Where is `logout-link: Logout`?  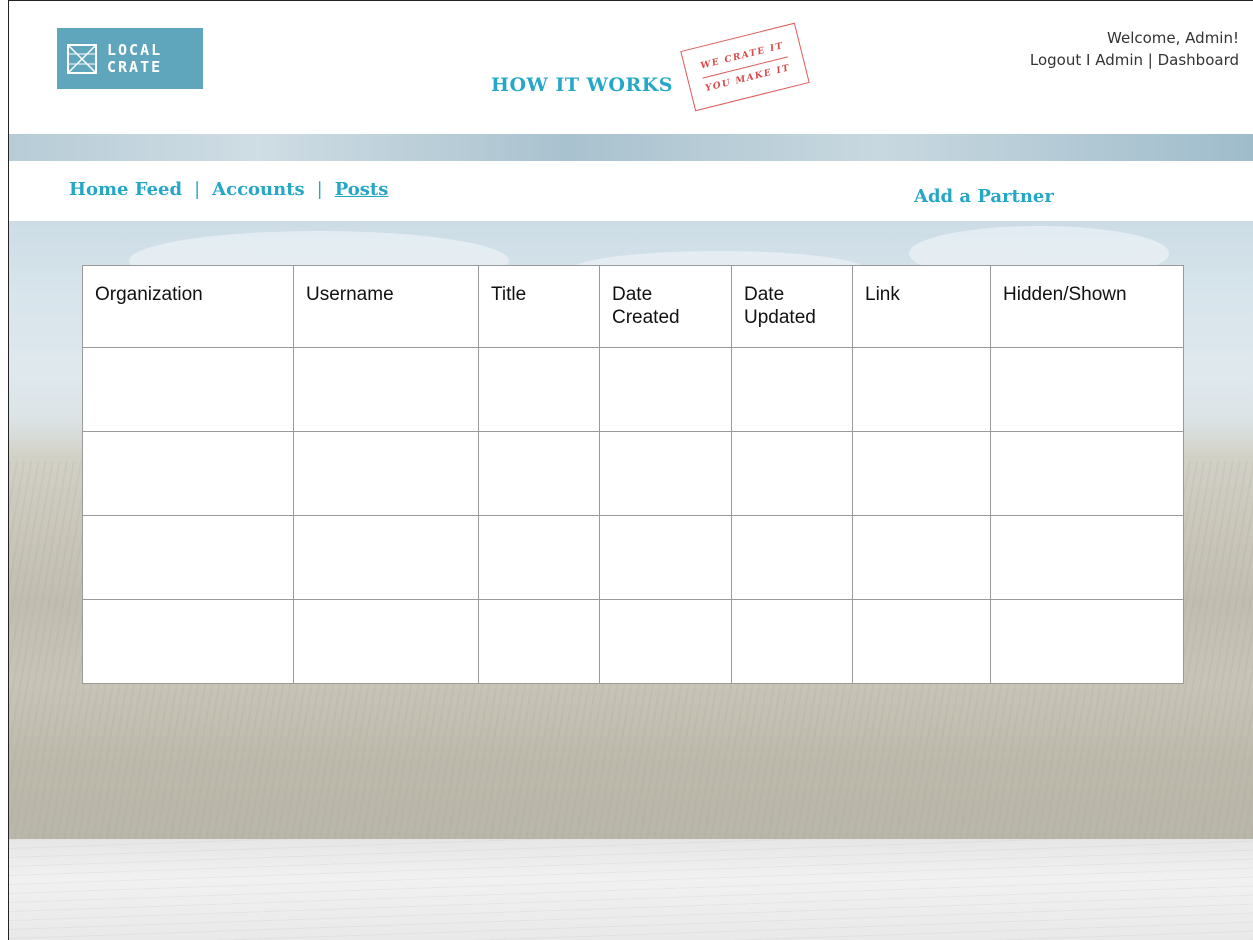 logout-link: Logout is located at coordinates (1055, 60).